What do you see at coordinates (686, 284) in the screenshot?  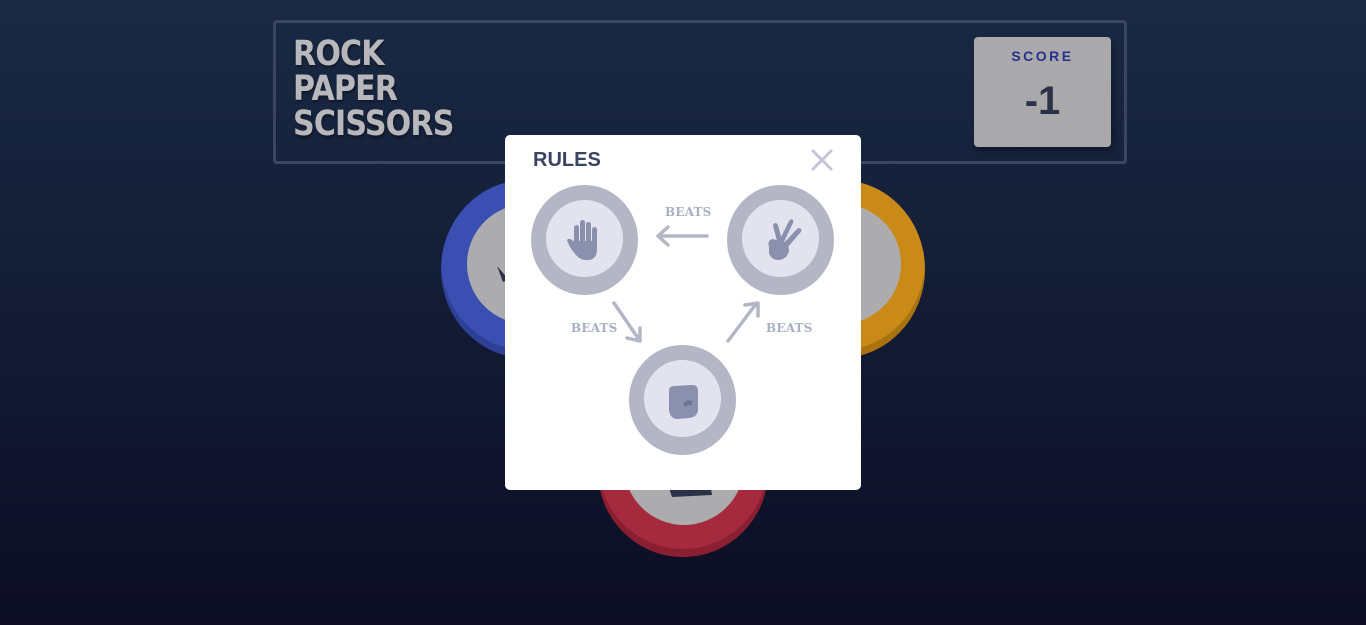 I see `rules-arrows` at bounding box center [686, 284].